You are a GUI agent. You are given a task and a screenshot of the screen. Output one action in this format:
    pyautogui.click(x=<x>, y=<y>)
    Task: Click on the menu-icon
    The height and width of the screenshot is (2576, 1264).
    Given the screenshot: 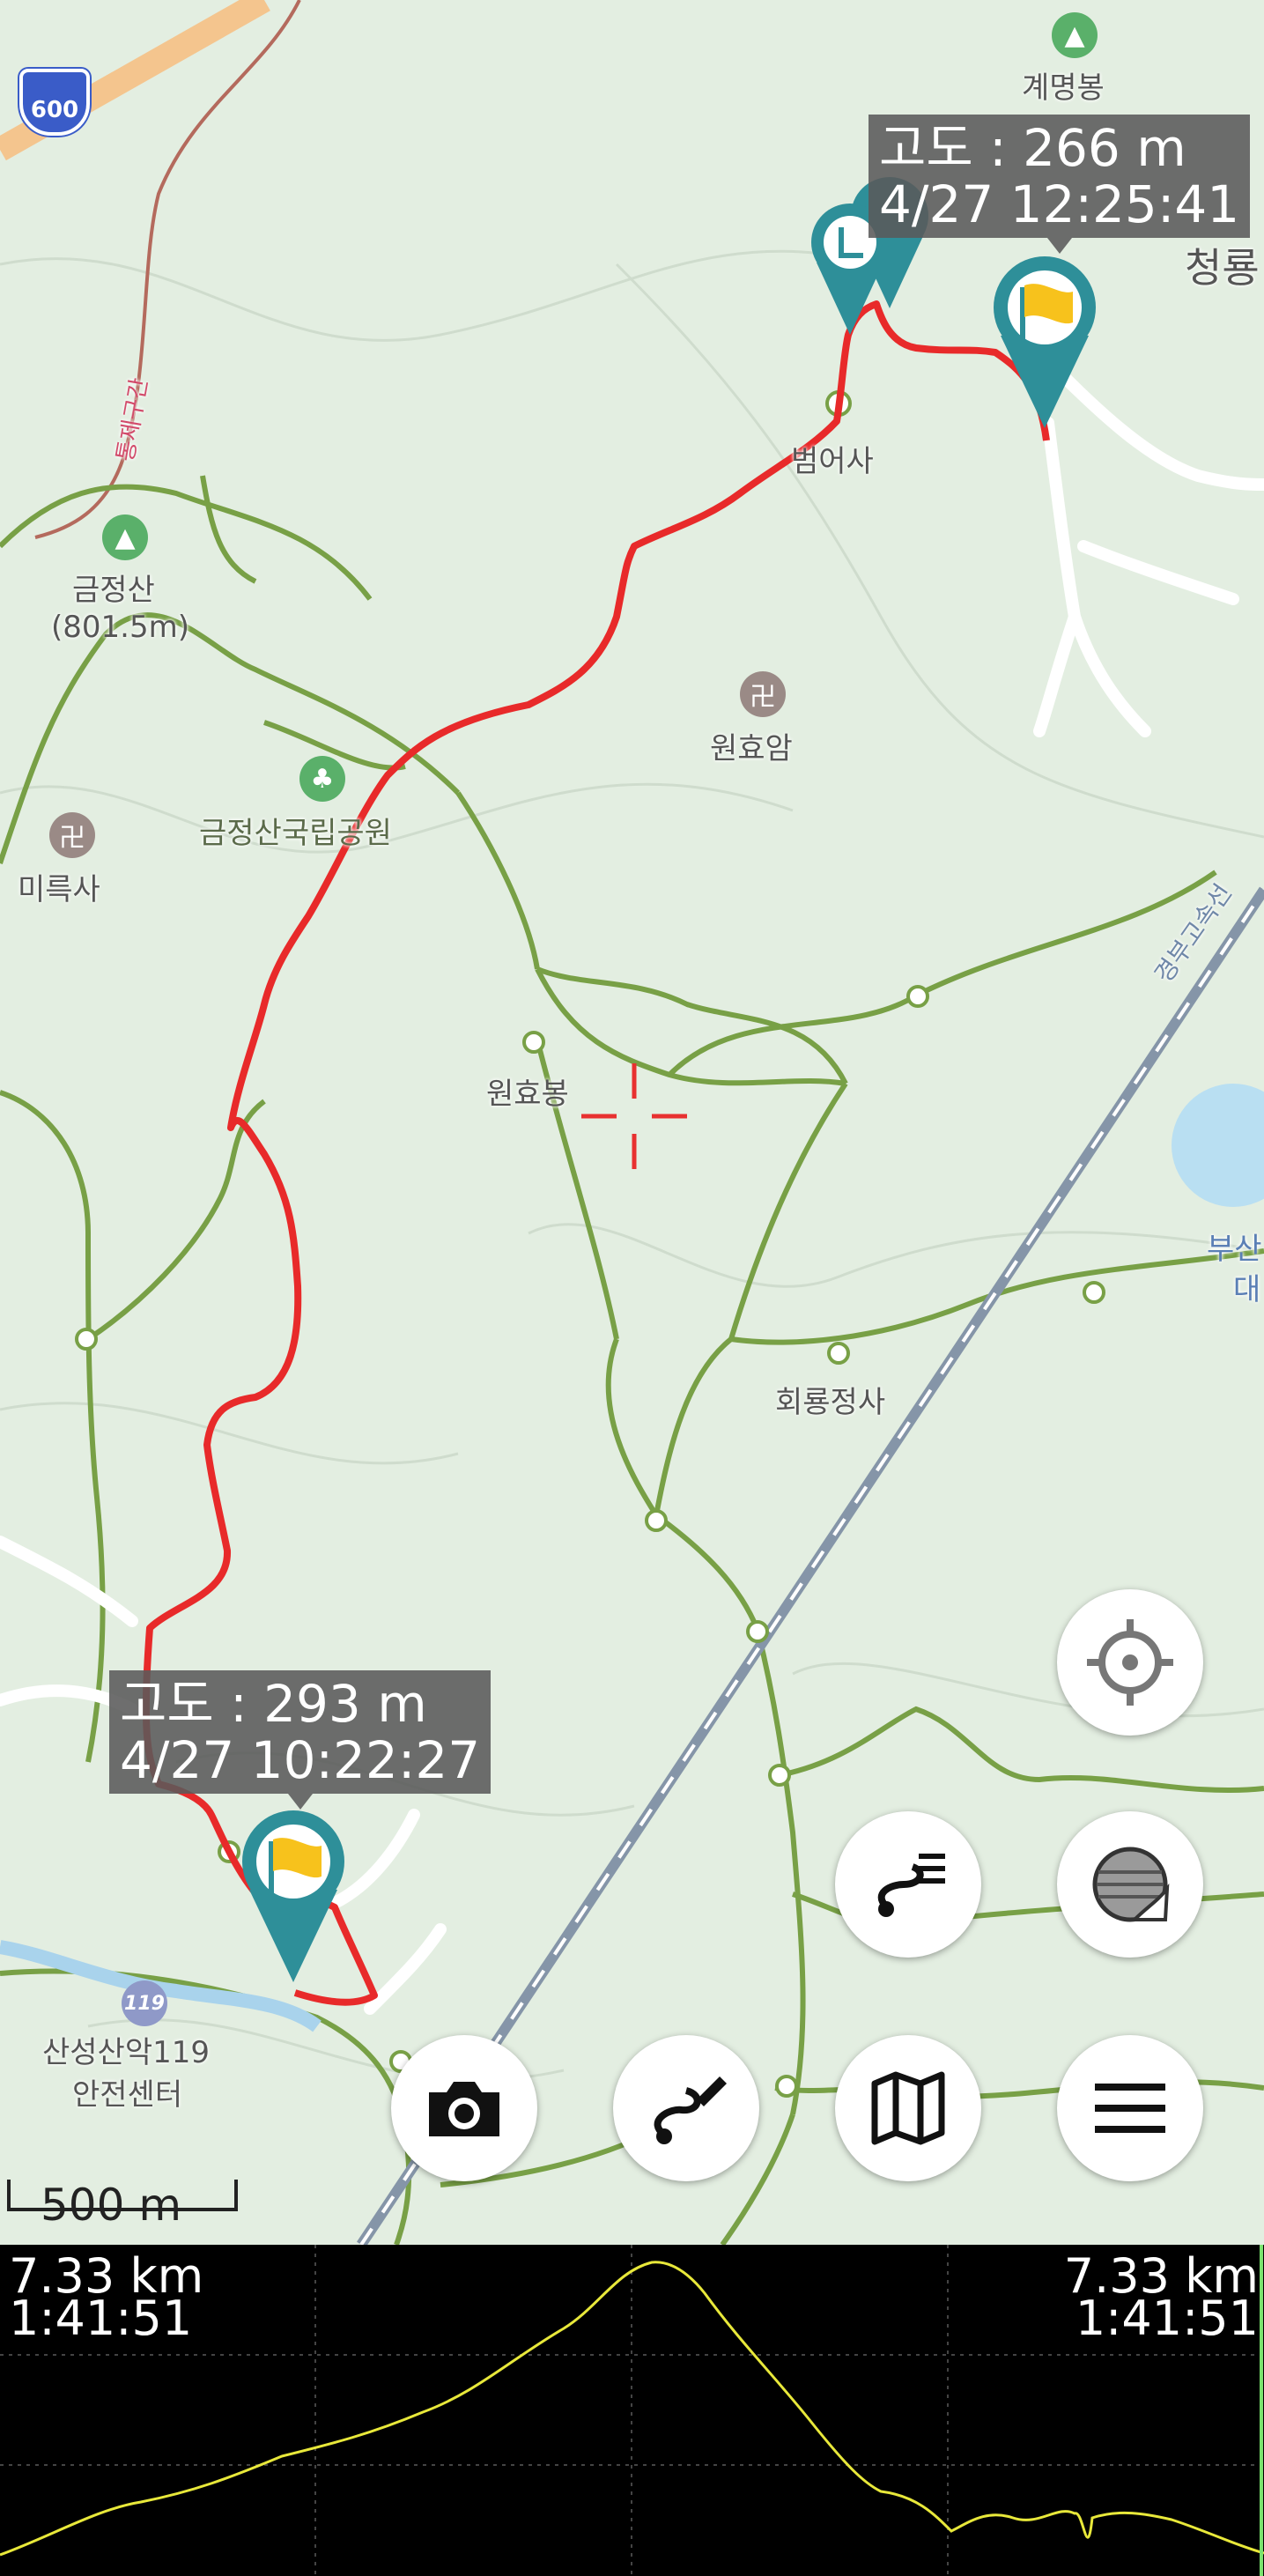 What is the action you would take?
    pyautogui.click(x=1130, y=2108)
    